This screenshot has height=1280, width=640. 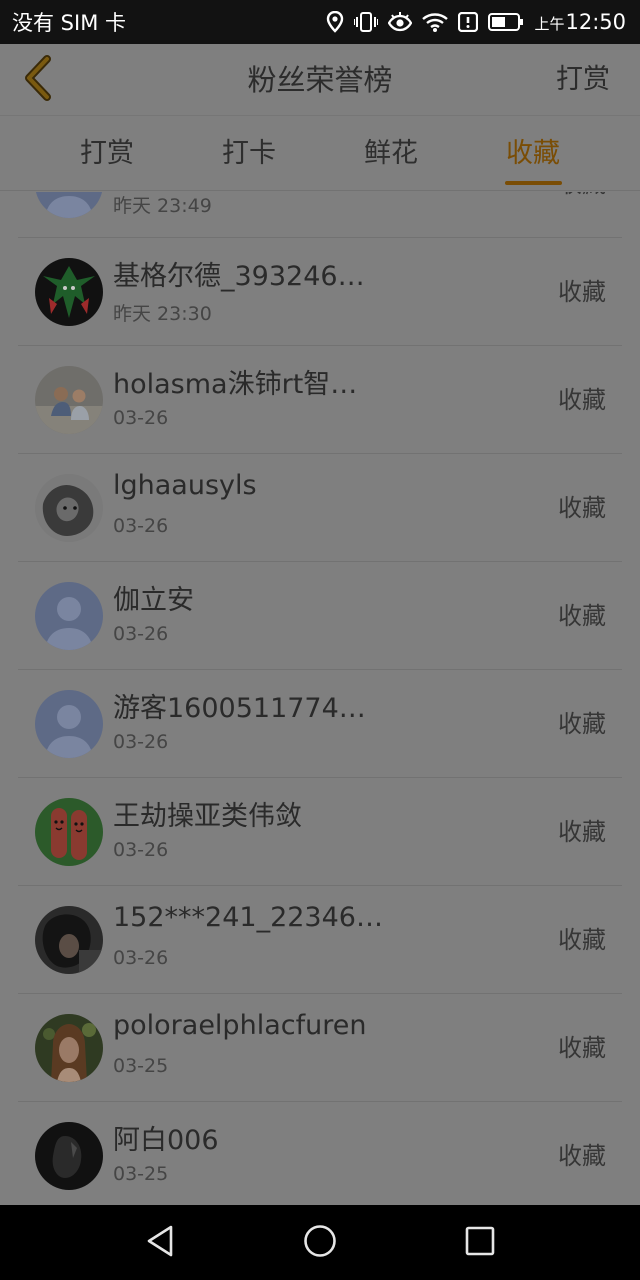 I want to click on couple-avatar, so click(x=69, y=400).